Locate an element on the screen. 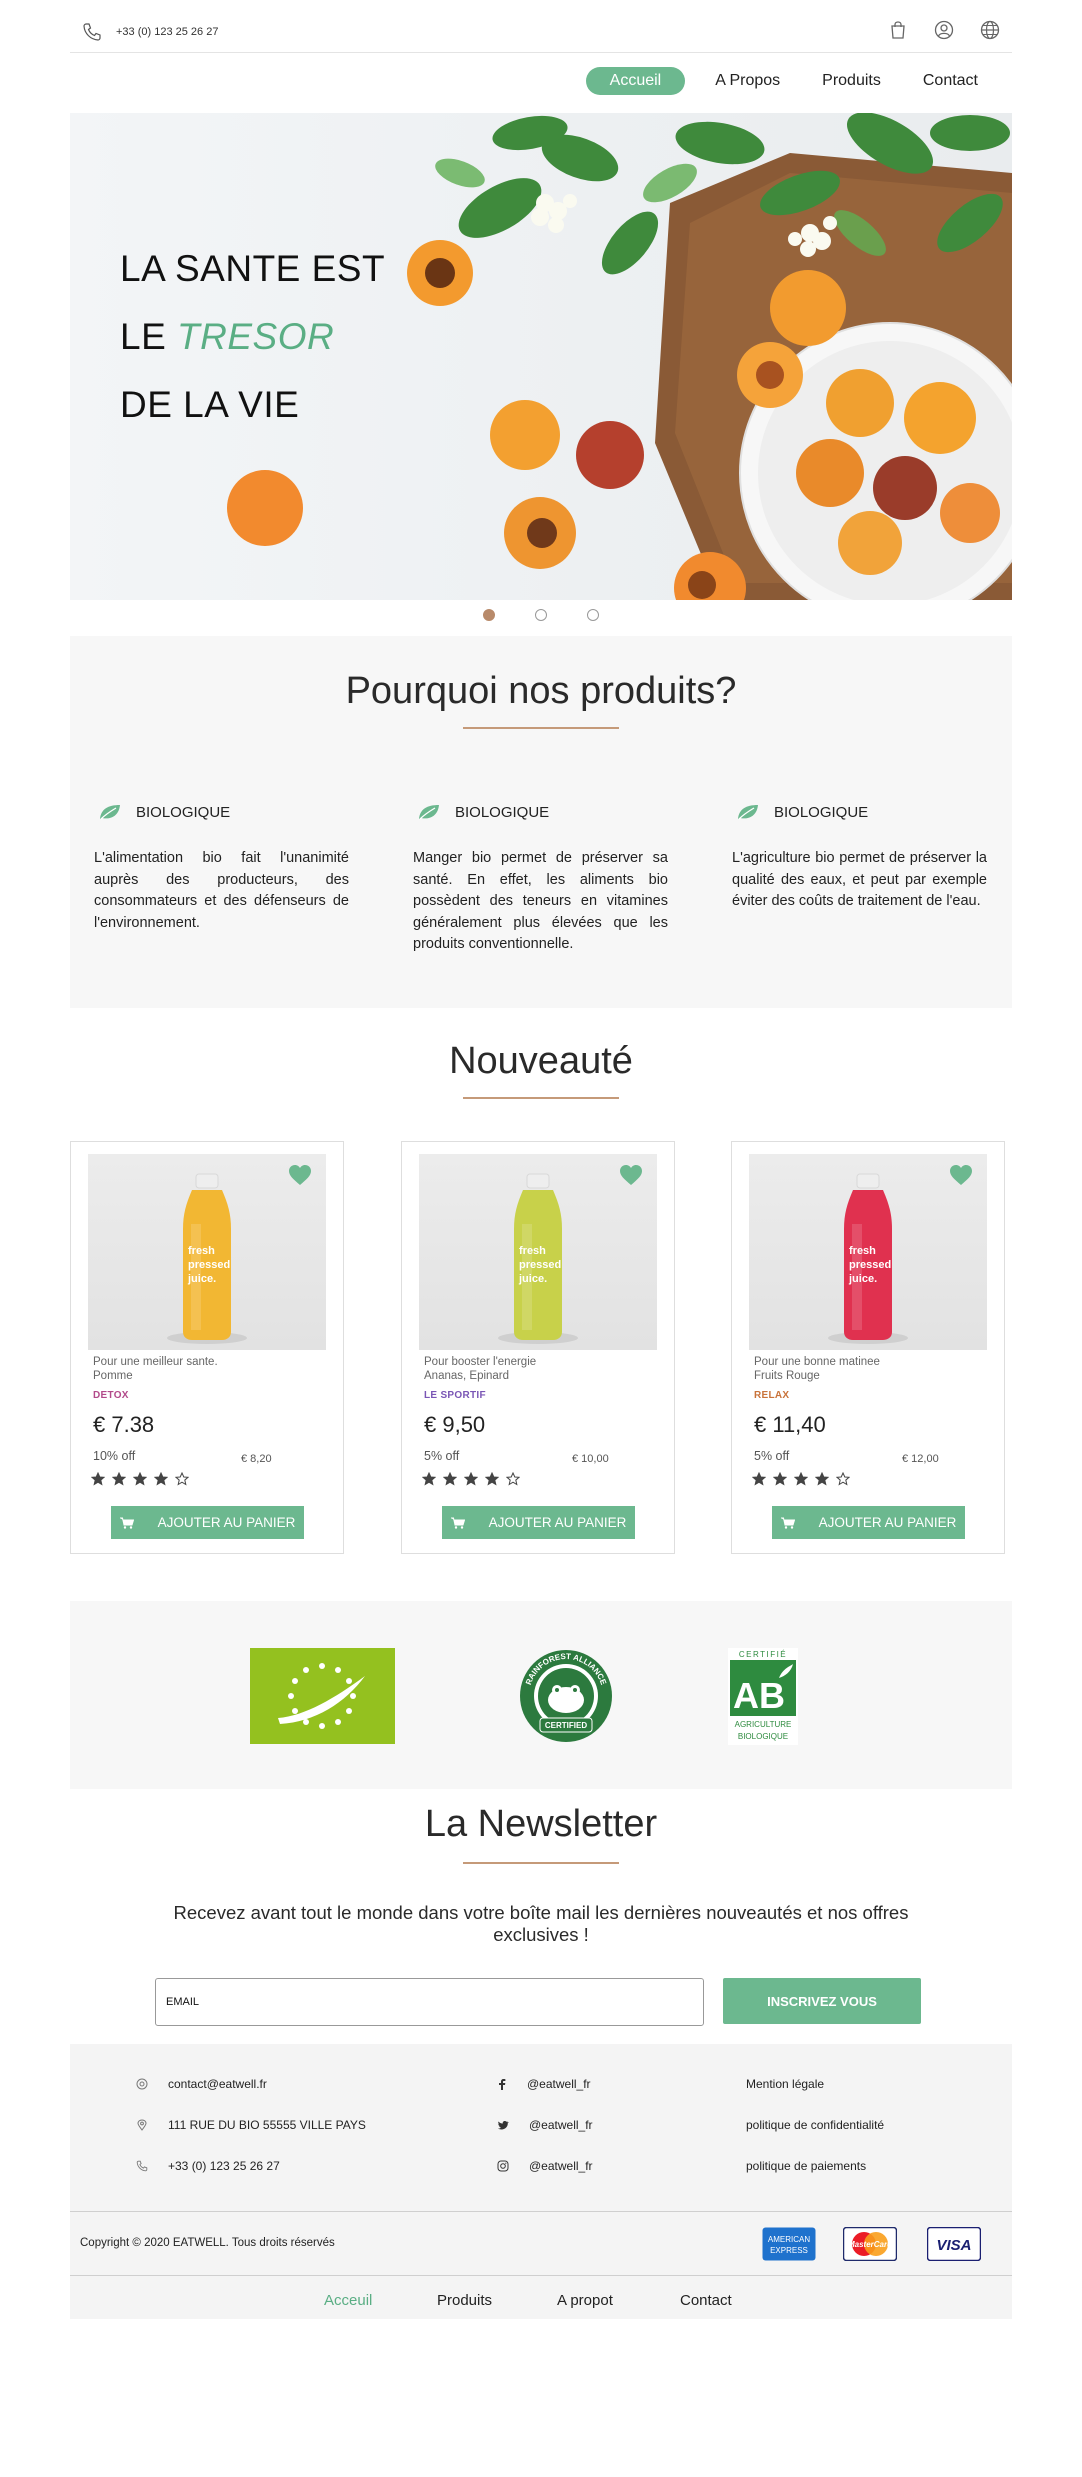  leaf-icon is located at coordinates (429, 812).